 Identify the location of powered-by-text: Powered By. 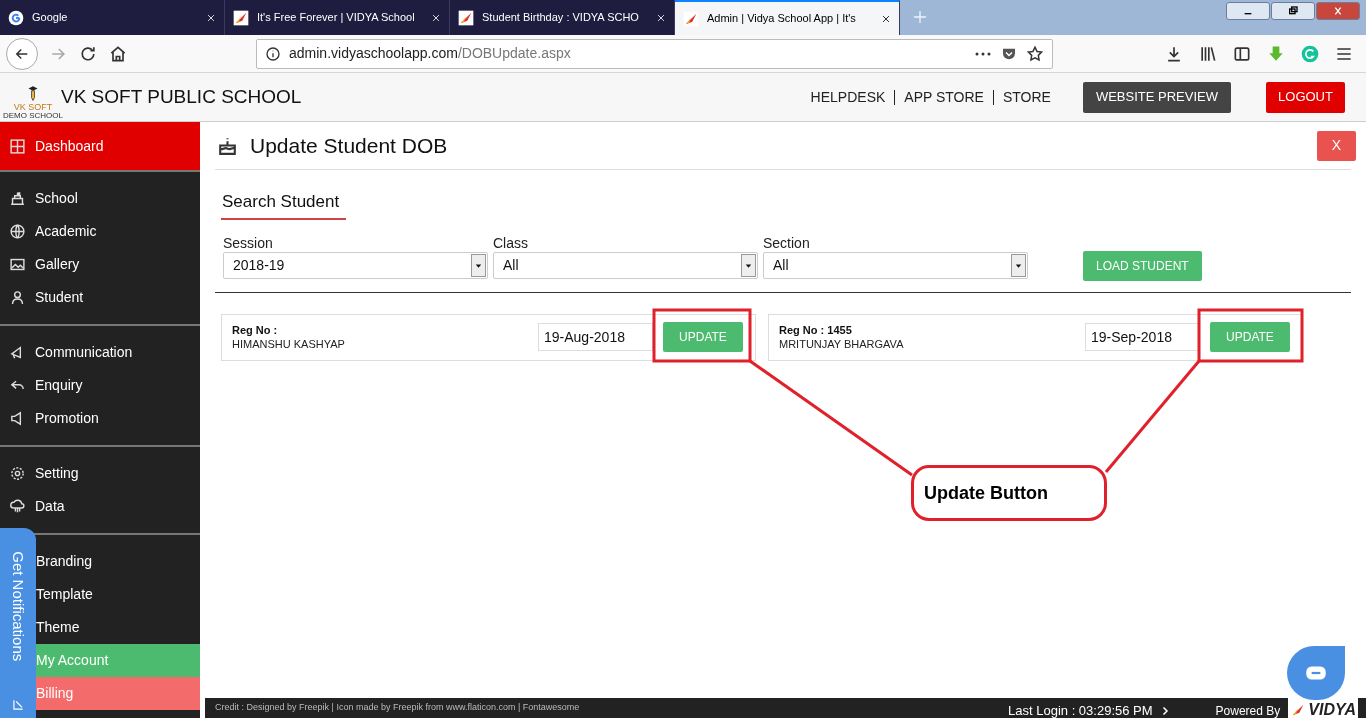
(1248, 710).